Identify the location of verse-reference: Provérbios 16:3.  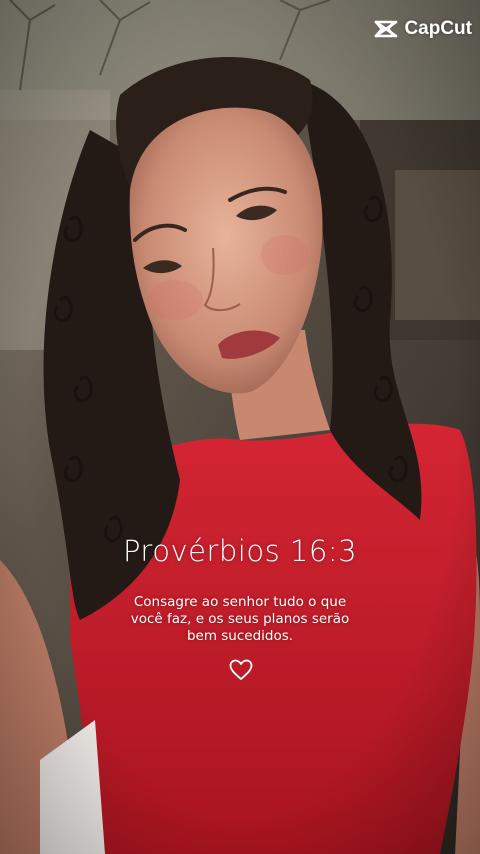
(240, 551).